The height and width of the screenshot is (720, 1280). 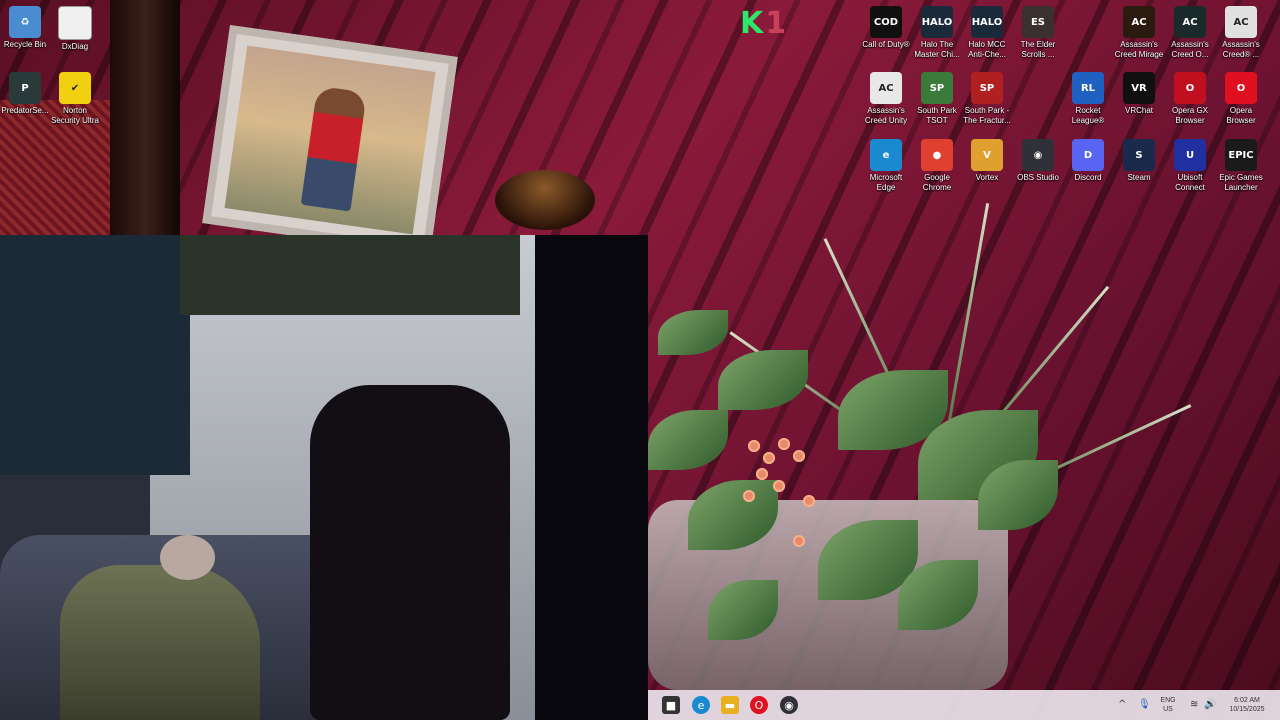 I want to click on framed-photo, so click(x=330, y=140).